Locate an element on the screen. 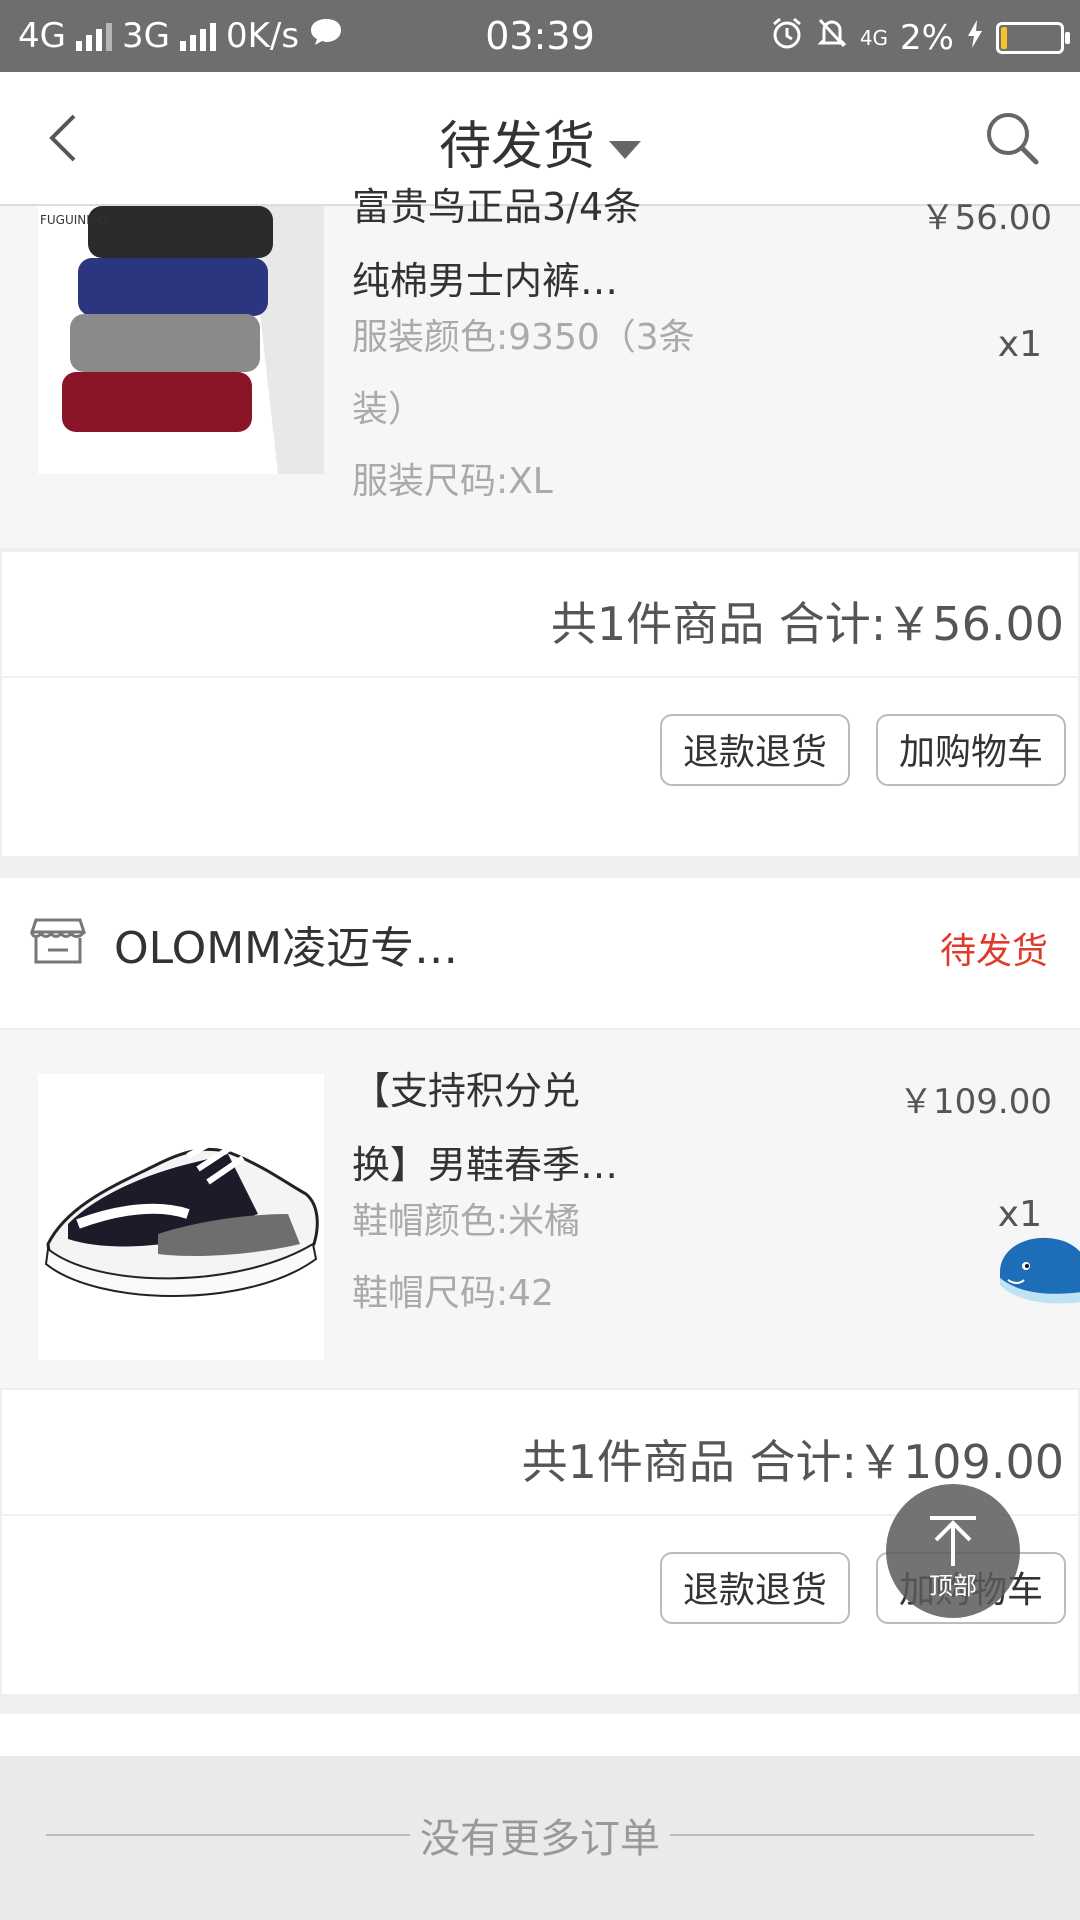 The height and width of the screenshot is (1920, 1080). order-status: 待发货 is located at coordinates (993, 951).